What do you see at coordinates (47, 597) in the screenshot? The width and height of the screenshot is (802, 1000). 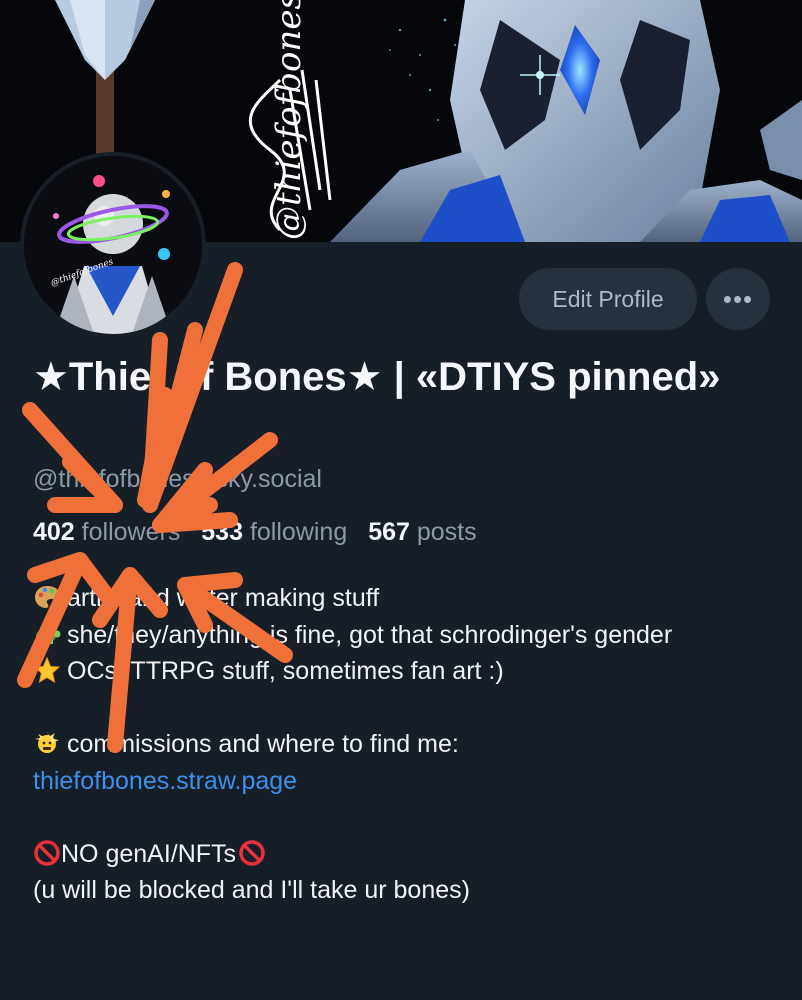 I see `palette-emoji-icon` at bounding box center [47, 597].